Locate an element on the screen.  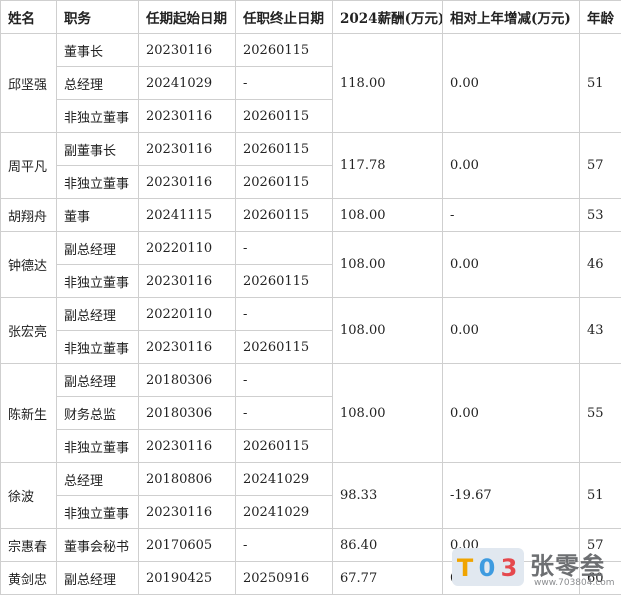
role-start-date: 20190425 is located at coordinates (187, 578).